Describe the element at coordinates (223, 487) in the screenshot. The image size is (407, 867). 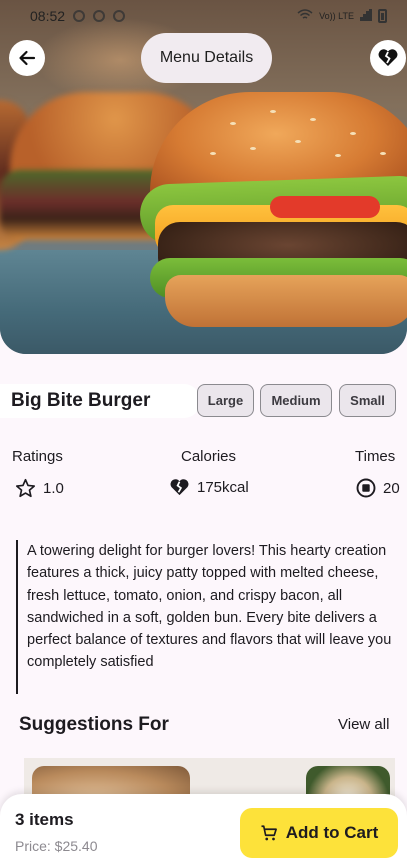
I see `calories-number: 175kcal` at that location.